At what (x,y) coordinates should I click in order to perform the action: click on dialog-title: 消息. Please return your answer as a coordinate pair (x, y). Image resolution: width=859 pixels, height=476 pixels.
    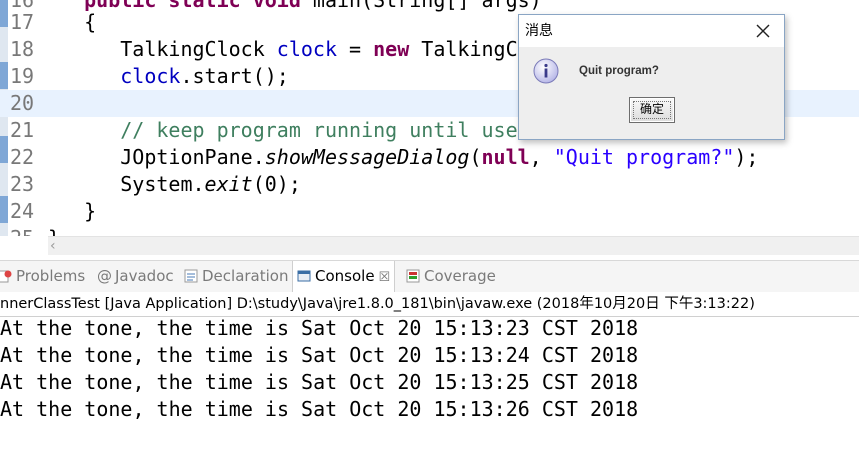
    Looking at the image, I should click on (539, 31).